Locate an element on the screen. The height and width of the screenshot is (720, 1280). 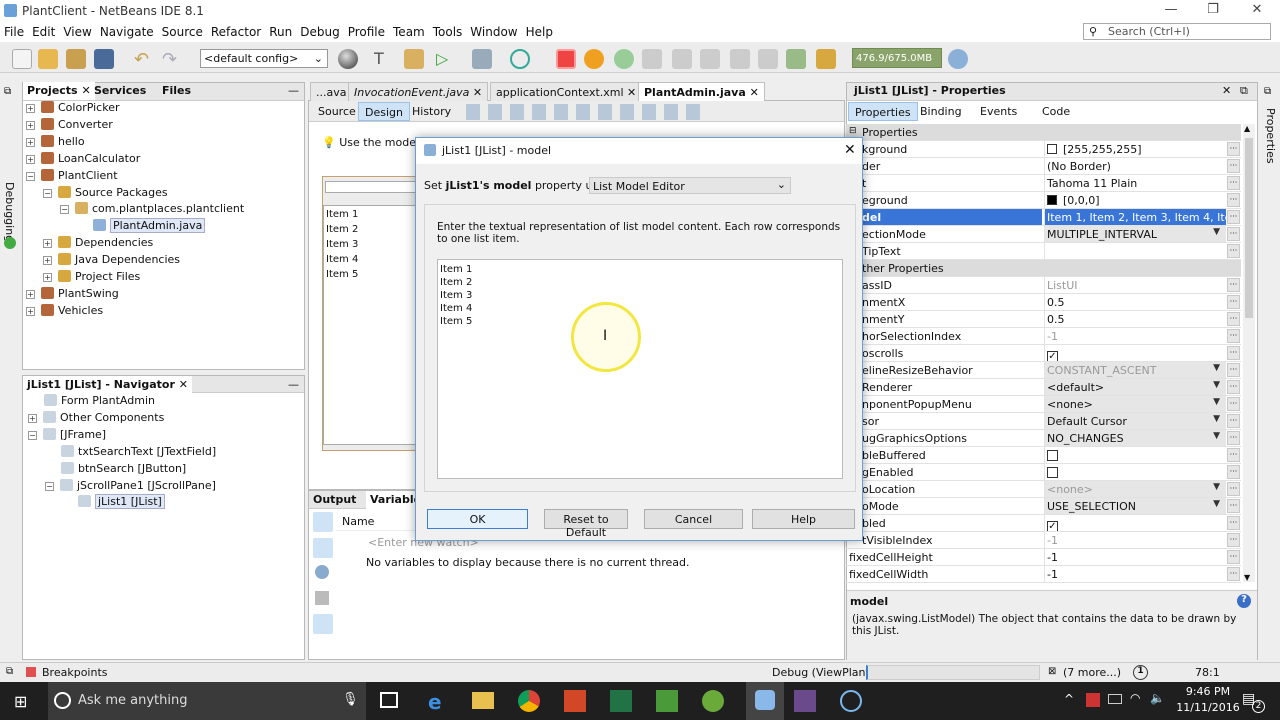
clean-build-icon is located at coordinates (414, 59).